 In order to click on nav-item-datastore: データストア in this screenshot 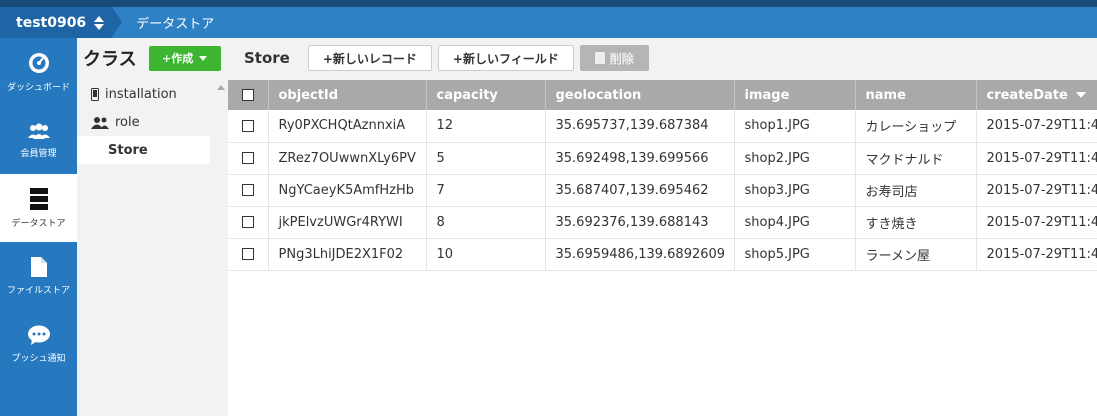, I will do `click(38, 208)`.